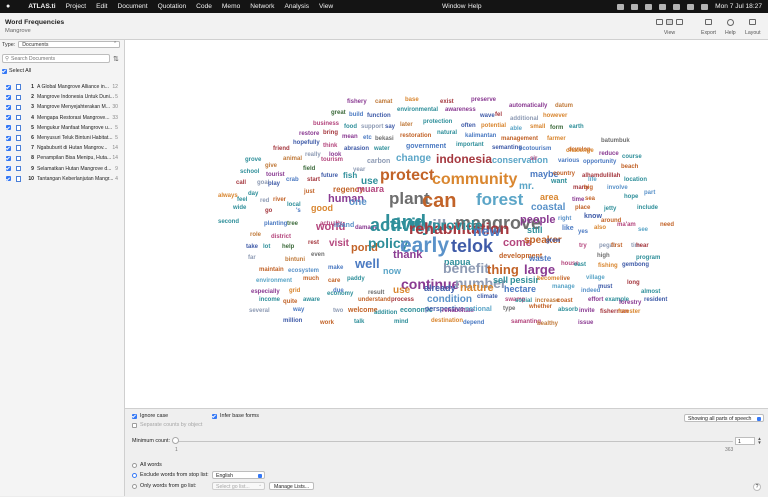  I want to click on word-cloud-word: paddy, so click(356, 279).